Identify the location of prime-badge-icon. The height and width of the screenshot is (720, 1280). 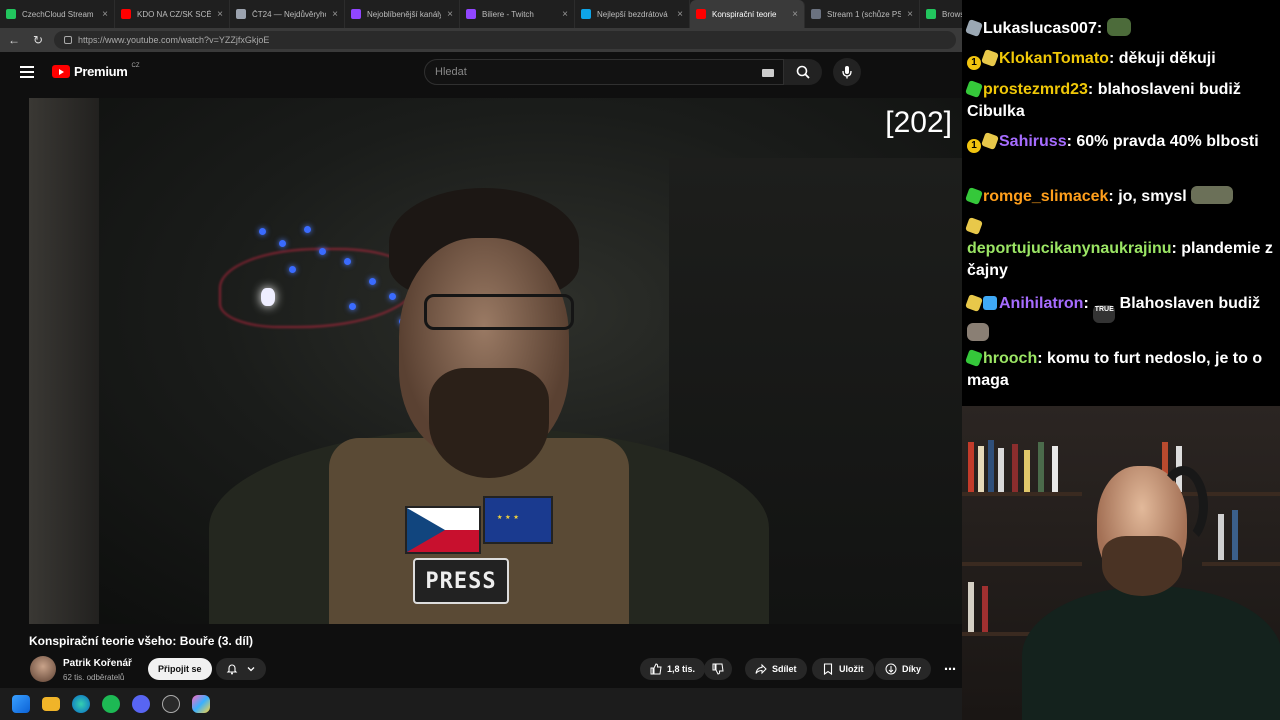
(990, 303).